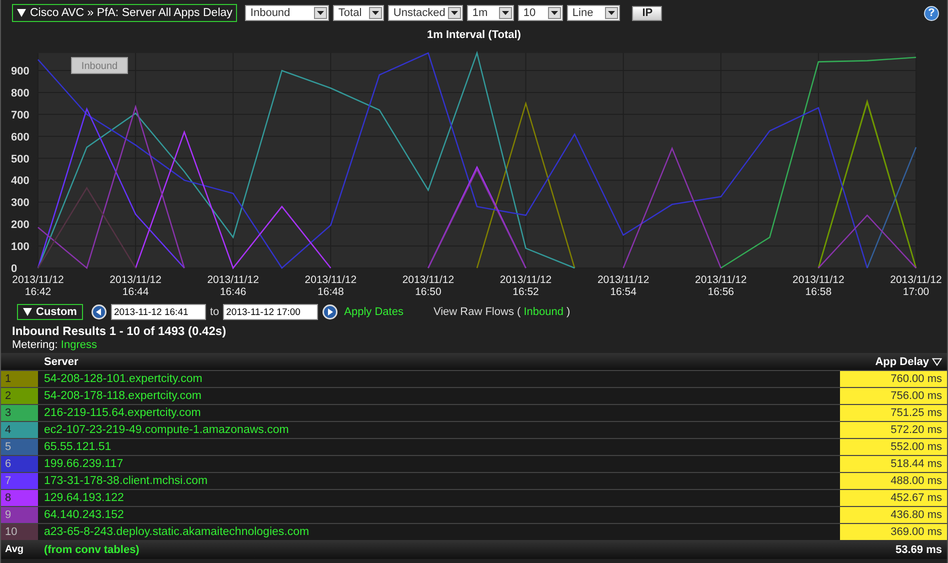  I want to click on x-tick-label: 2013/11/12 16:50, so click(428, 286).